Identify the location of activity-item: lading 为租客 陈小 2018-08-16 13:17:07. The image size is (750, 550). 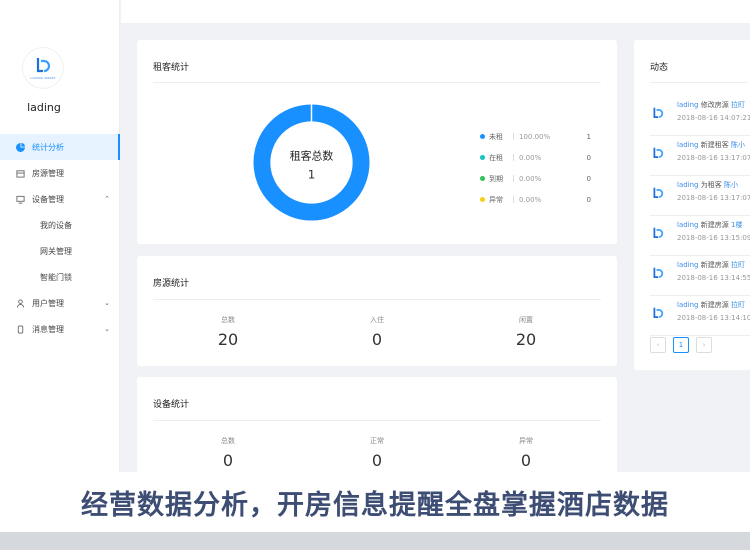
(700, 196).